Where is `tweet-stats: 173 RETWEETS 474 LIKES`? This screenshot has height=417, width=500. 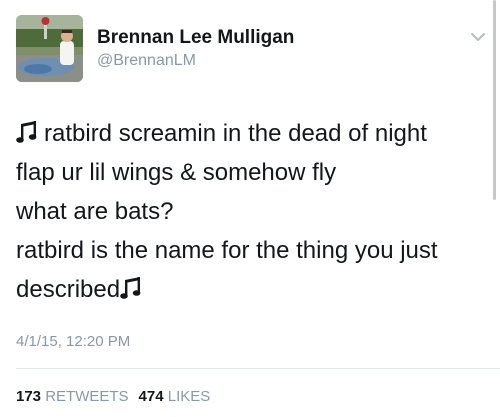 tweet-stats: 173 RETWEETS 474 LIKES is located at coordinates (113, 396).